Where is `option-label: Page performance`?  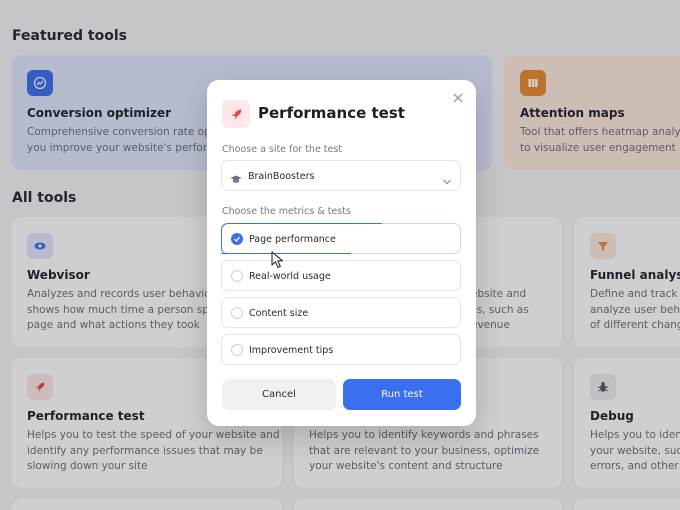 option-label: Page performance is located at coordinates (292, 239).